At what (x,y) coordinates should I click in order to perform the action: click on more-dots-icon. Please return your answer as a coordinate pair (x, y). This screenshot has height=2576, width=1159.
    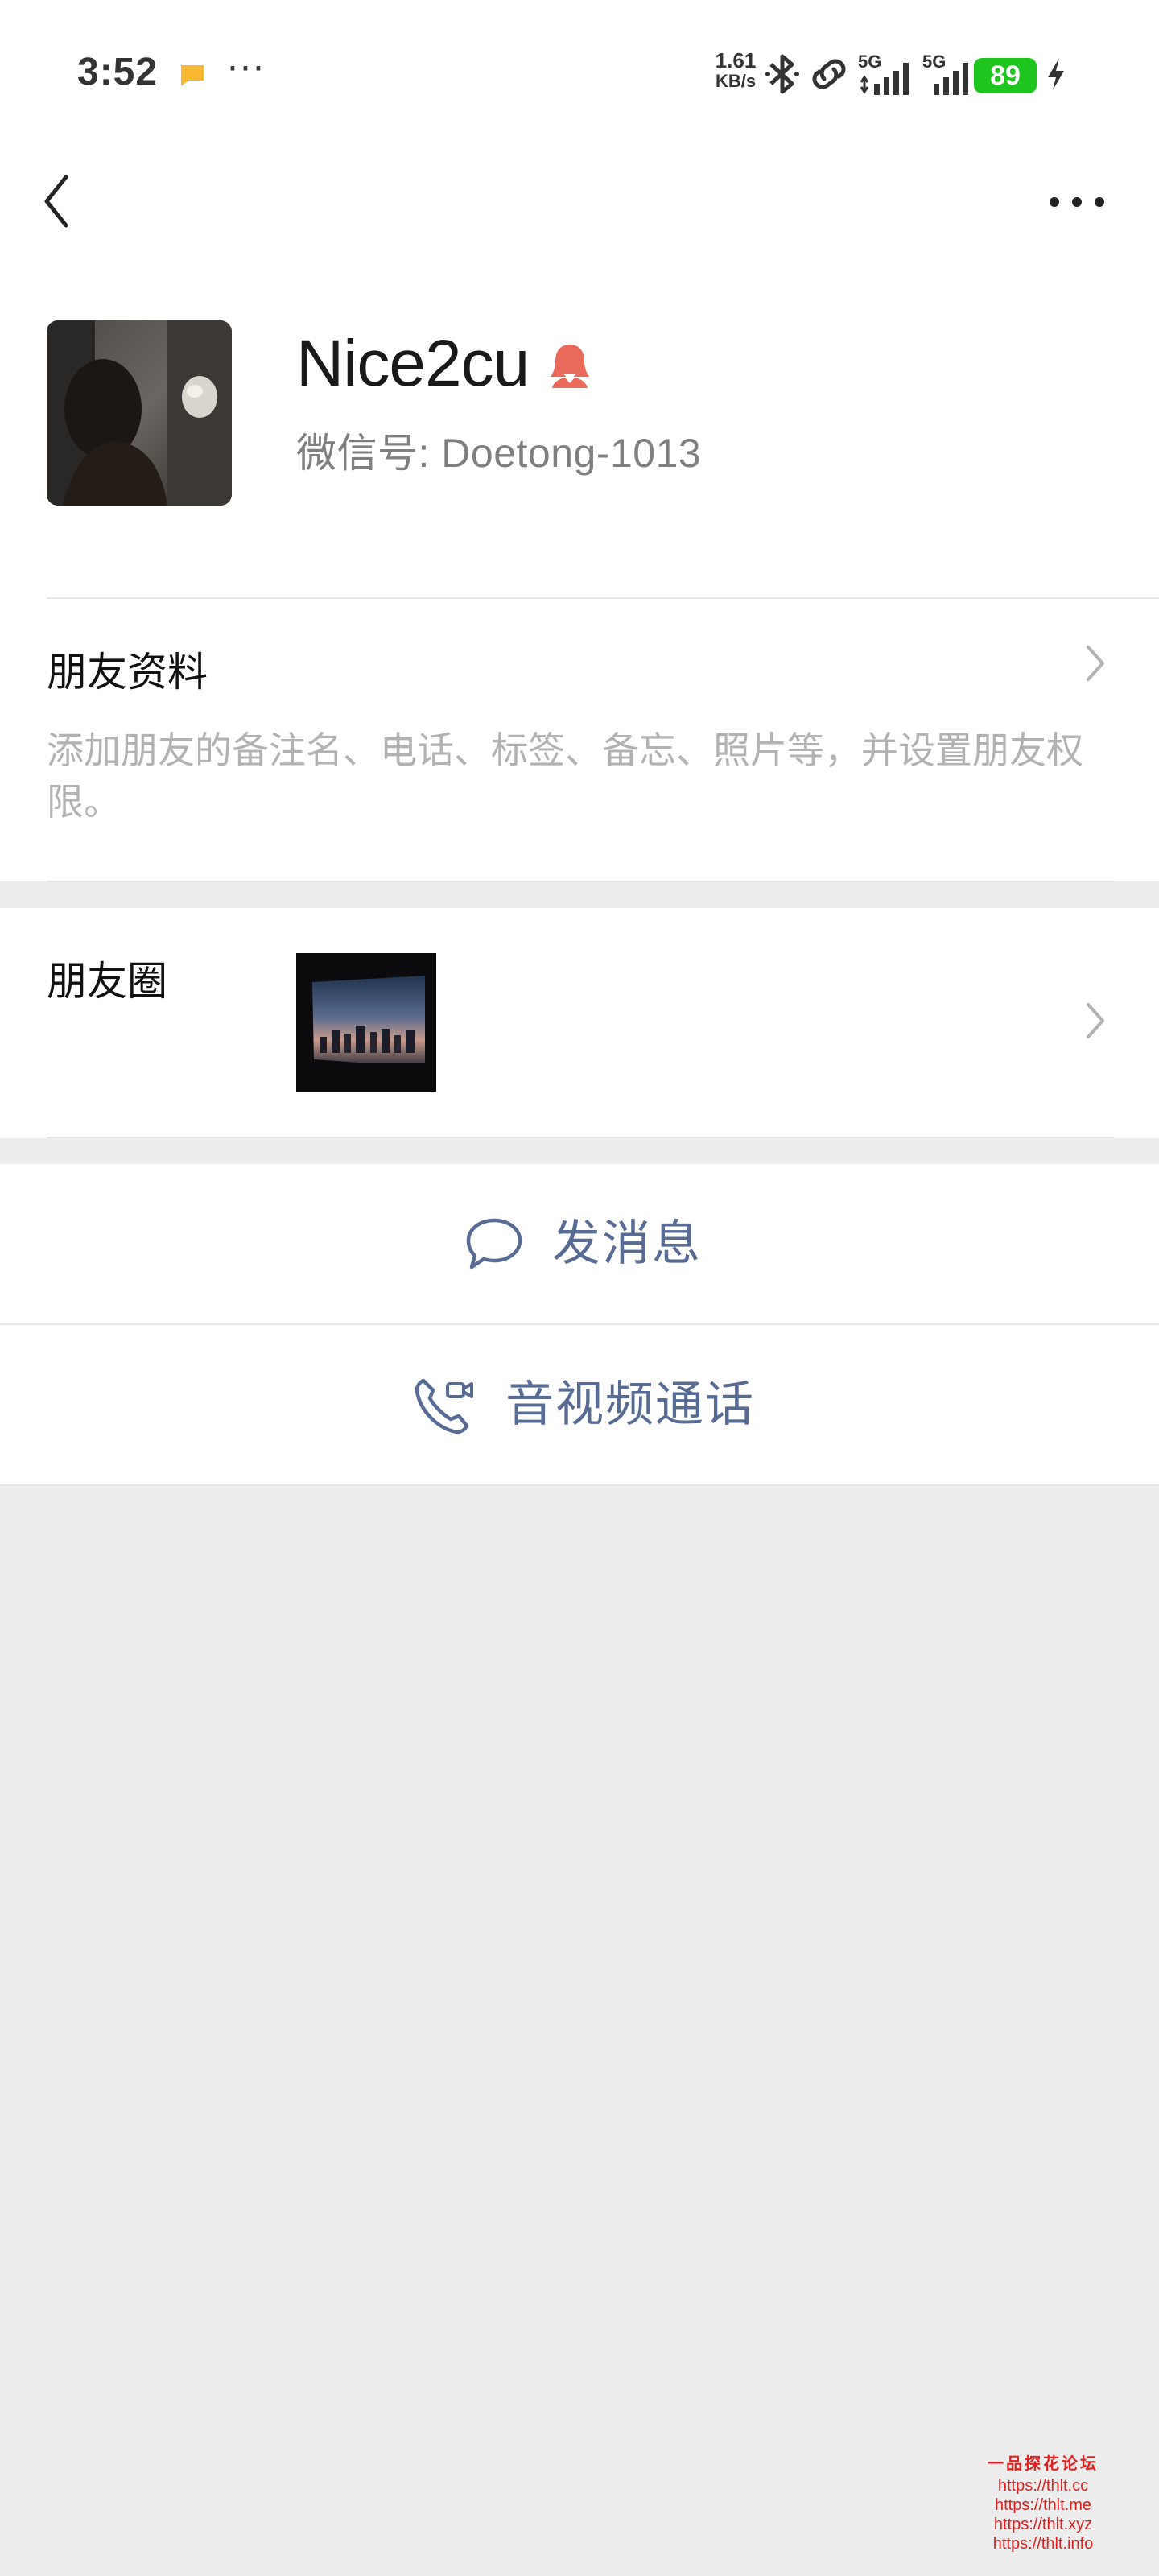
    Looking at the image, I should click on (1077, 202).